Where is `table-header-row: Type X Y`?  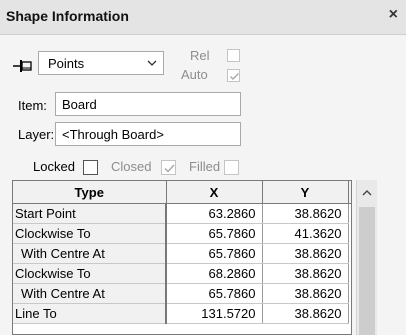
table-header-row: Type X Y is located at coordinates (182, 192).